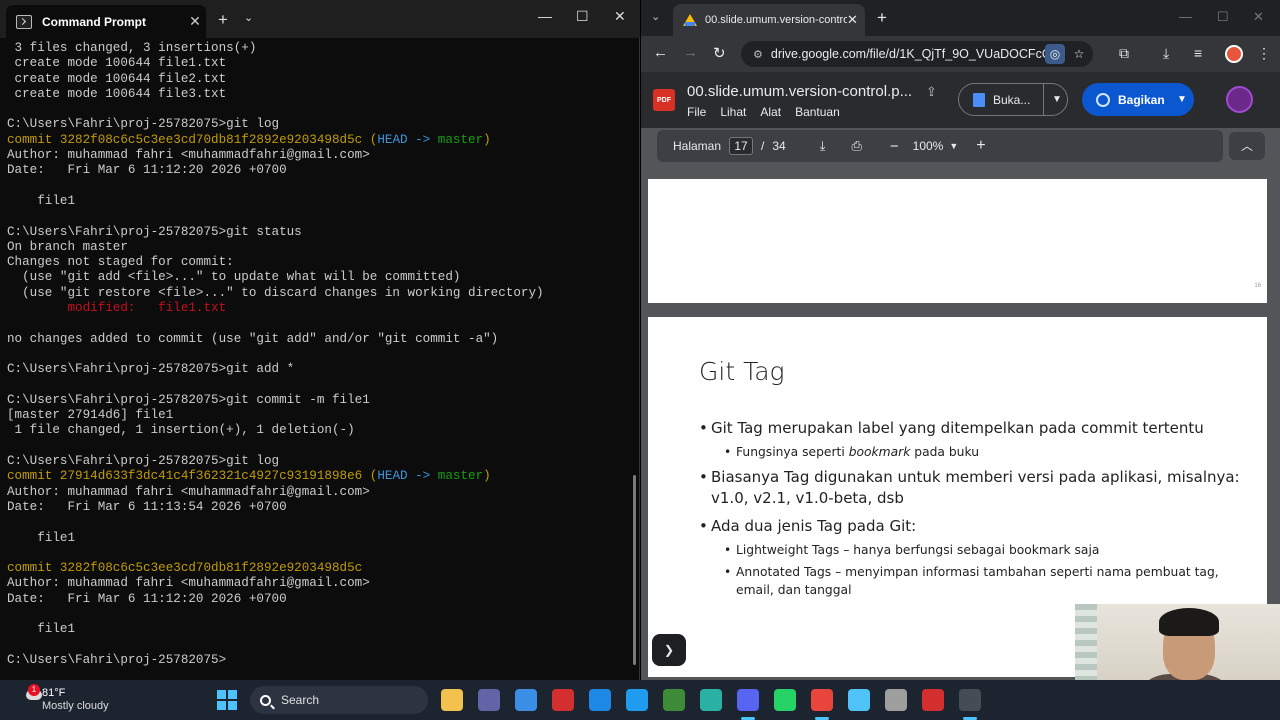 The image size is (1280, 720). I want to click on media-icon: ≡, so click(1198, 53).